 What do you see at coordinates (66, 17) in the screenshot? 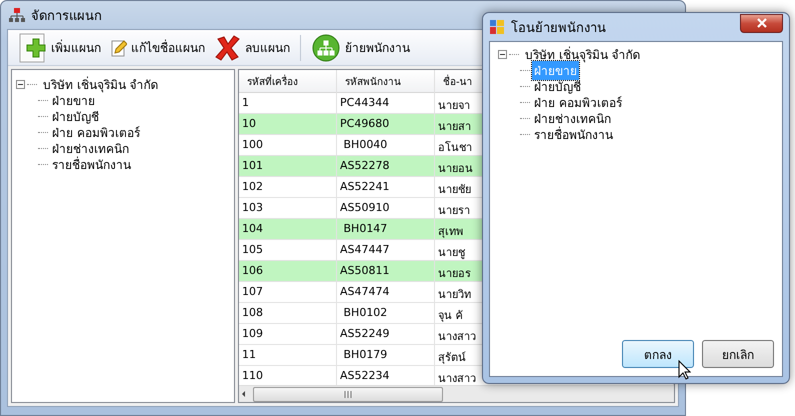
I see `window-title: จัดการแผนก` at bounding box center [66, 17].